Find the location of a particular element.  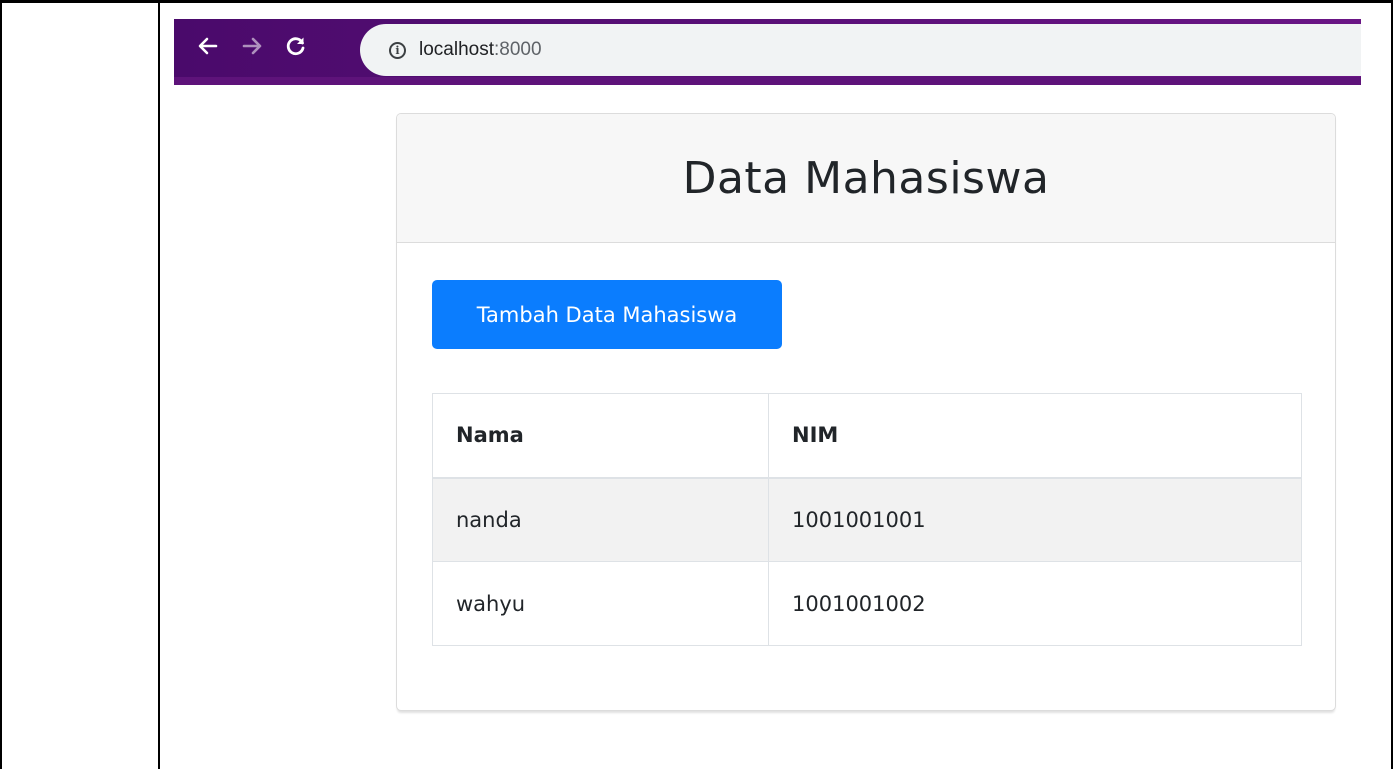

card-header: Data Mahasiswa is located at coordinates (866, 178).